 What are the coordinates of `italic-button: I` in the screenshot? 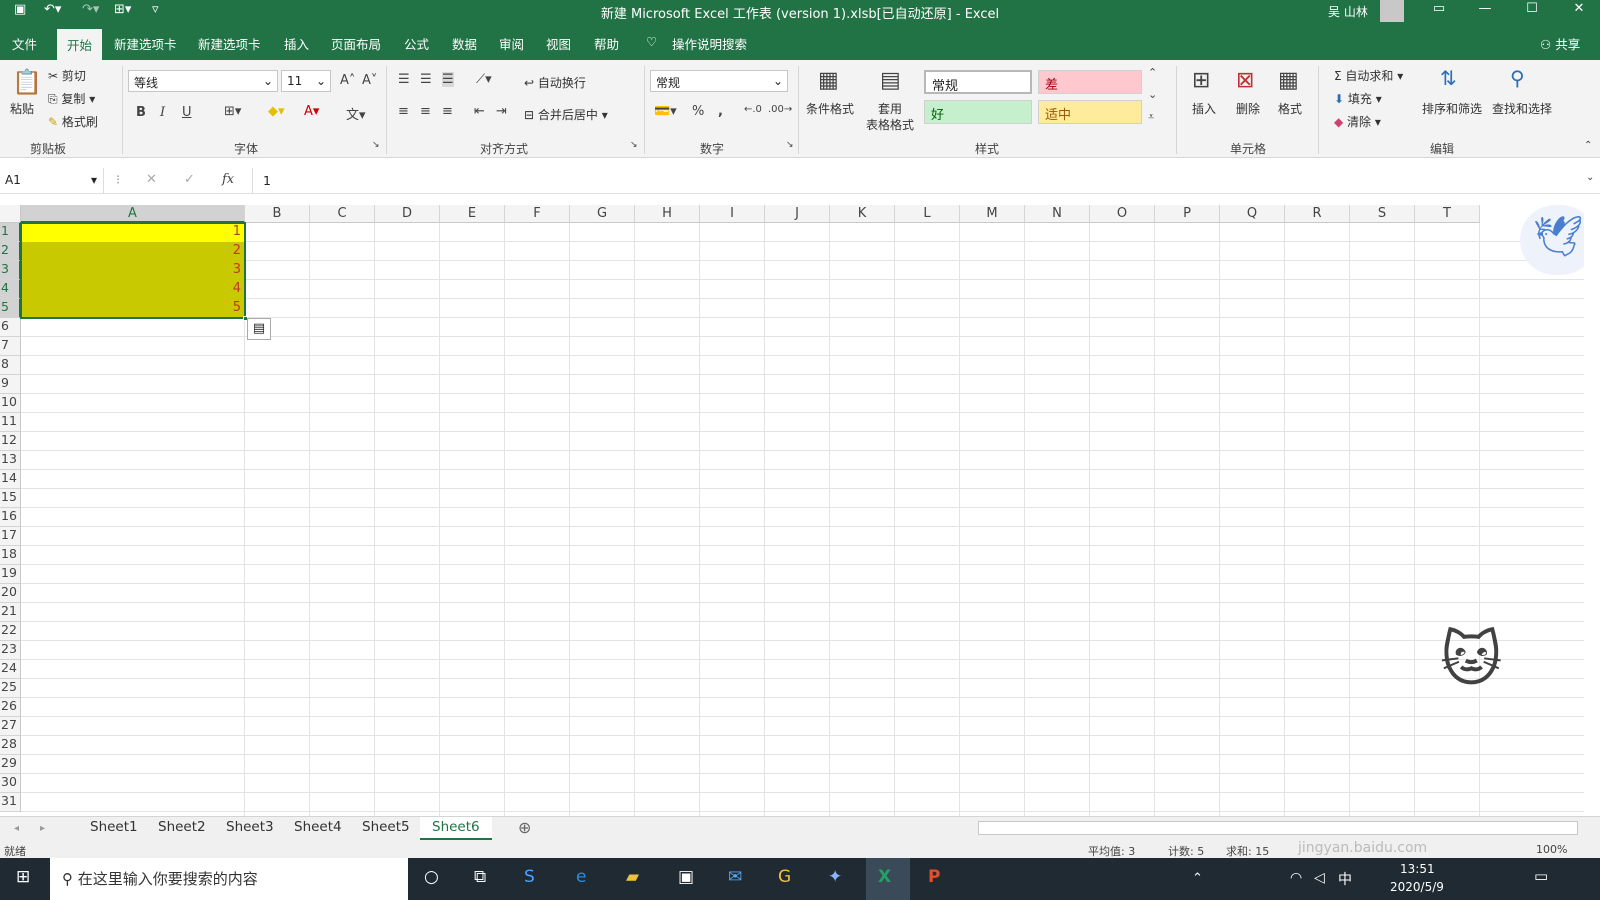 It's located at (162, 112).